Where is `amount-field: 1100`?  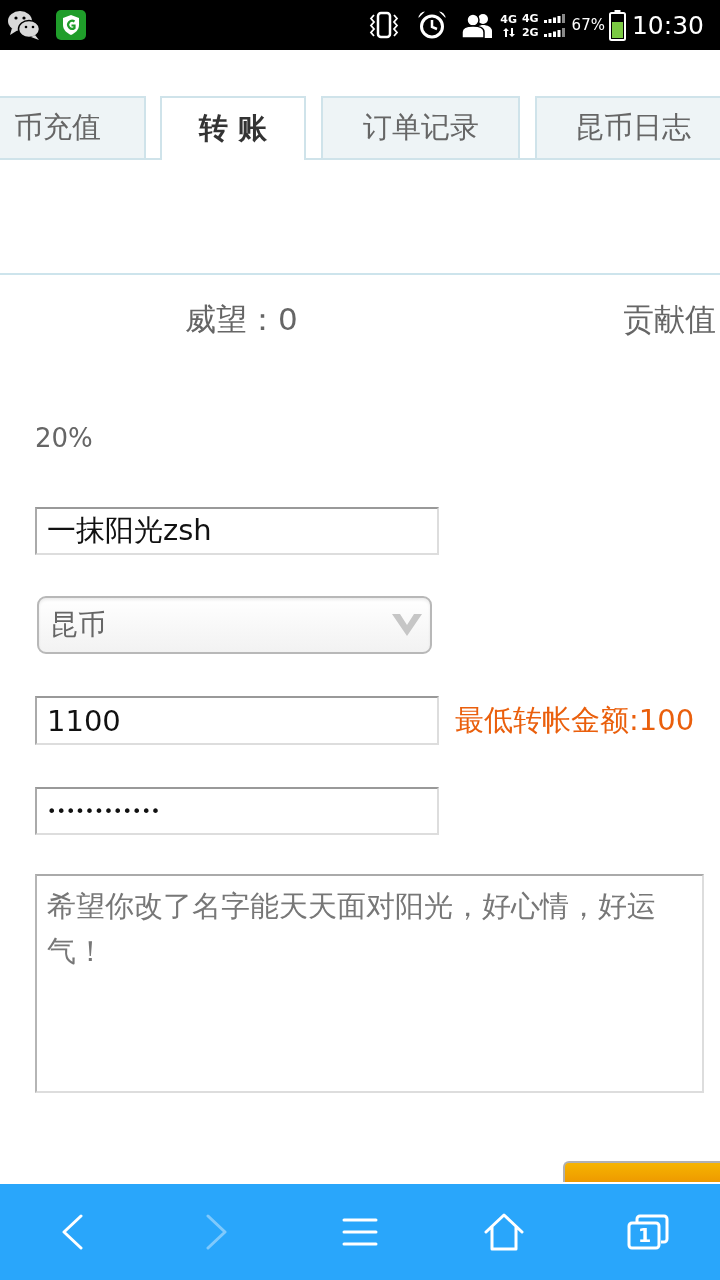 amount-field: 1100 is located at coordinates (237, 720).